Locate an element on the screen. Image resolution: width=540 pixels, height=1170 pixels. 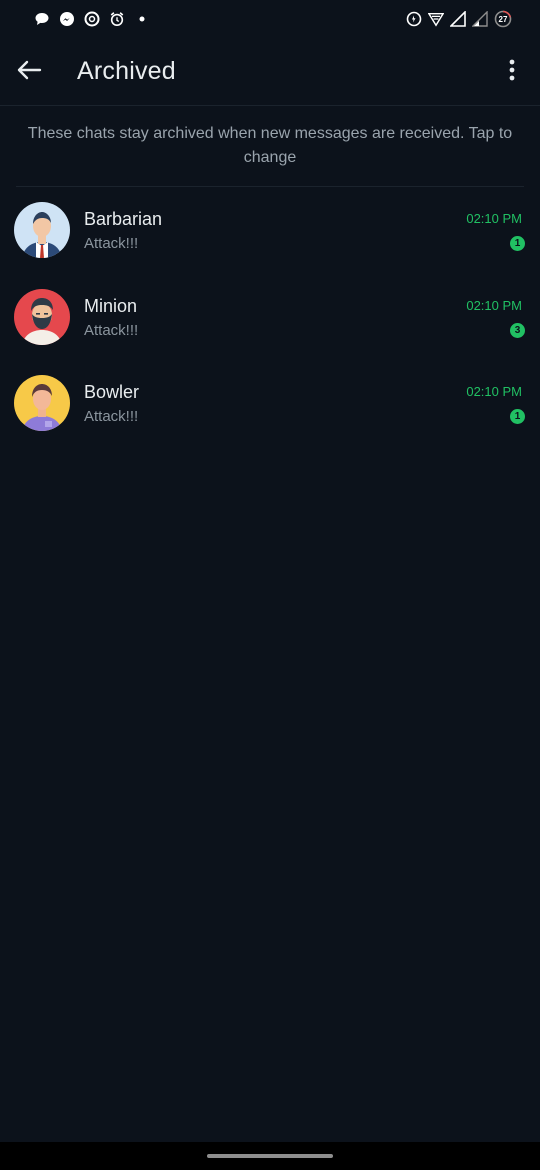
home-gesture-handle is located at coordinates (270, 1156).